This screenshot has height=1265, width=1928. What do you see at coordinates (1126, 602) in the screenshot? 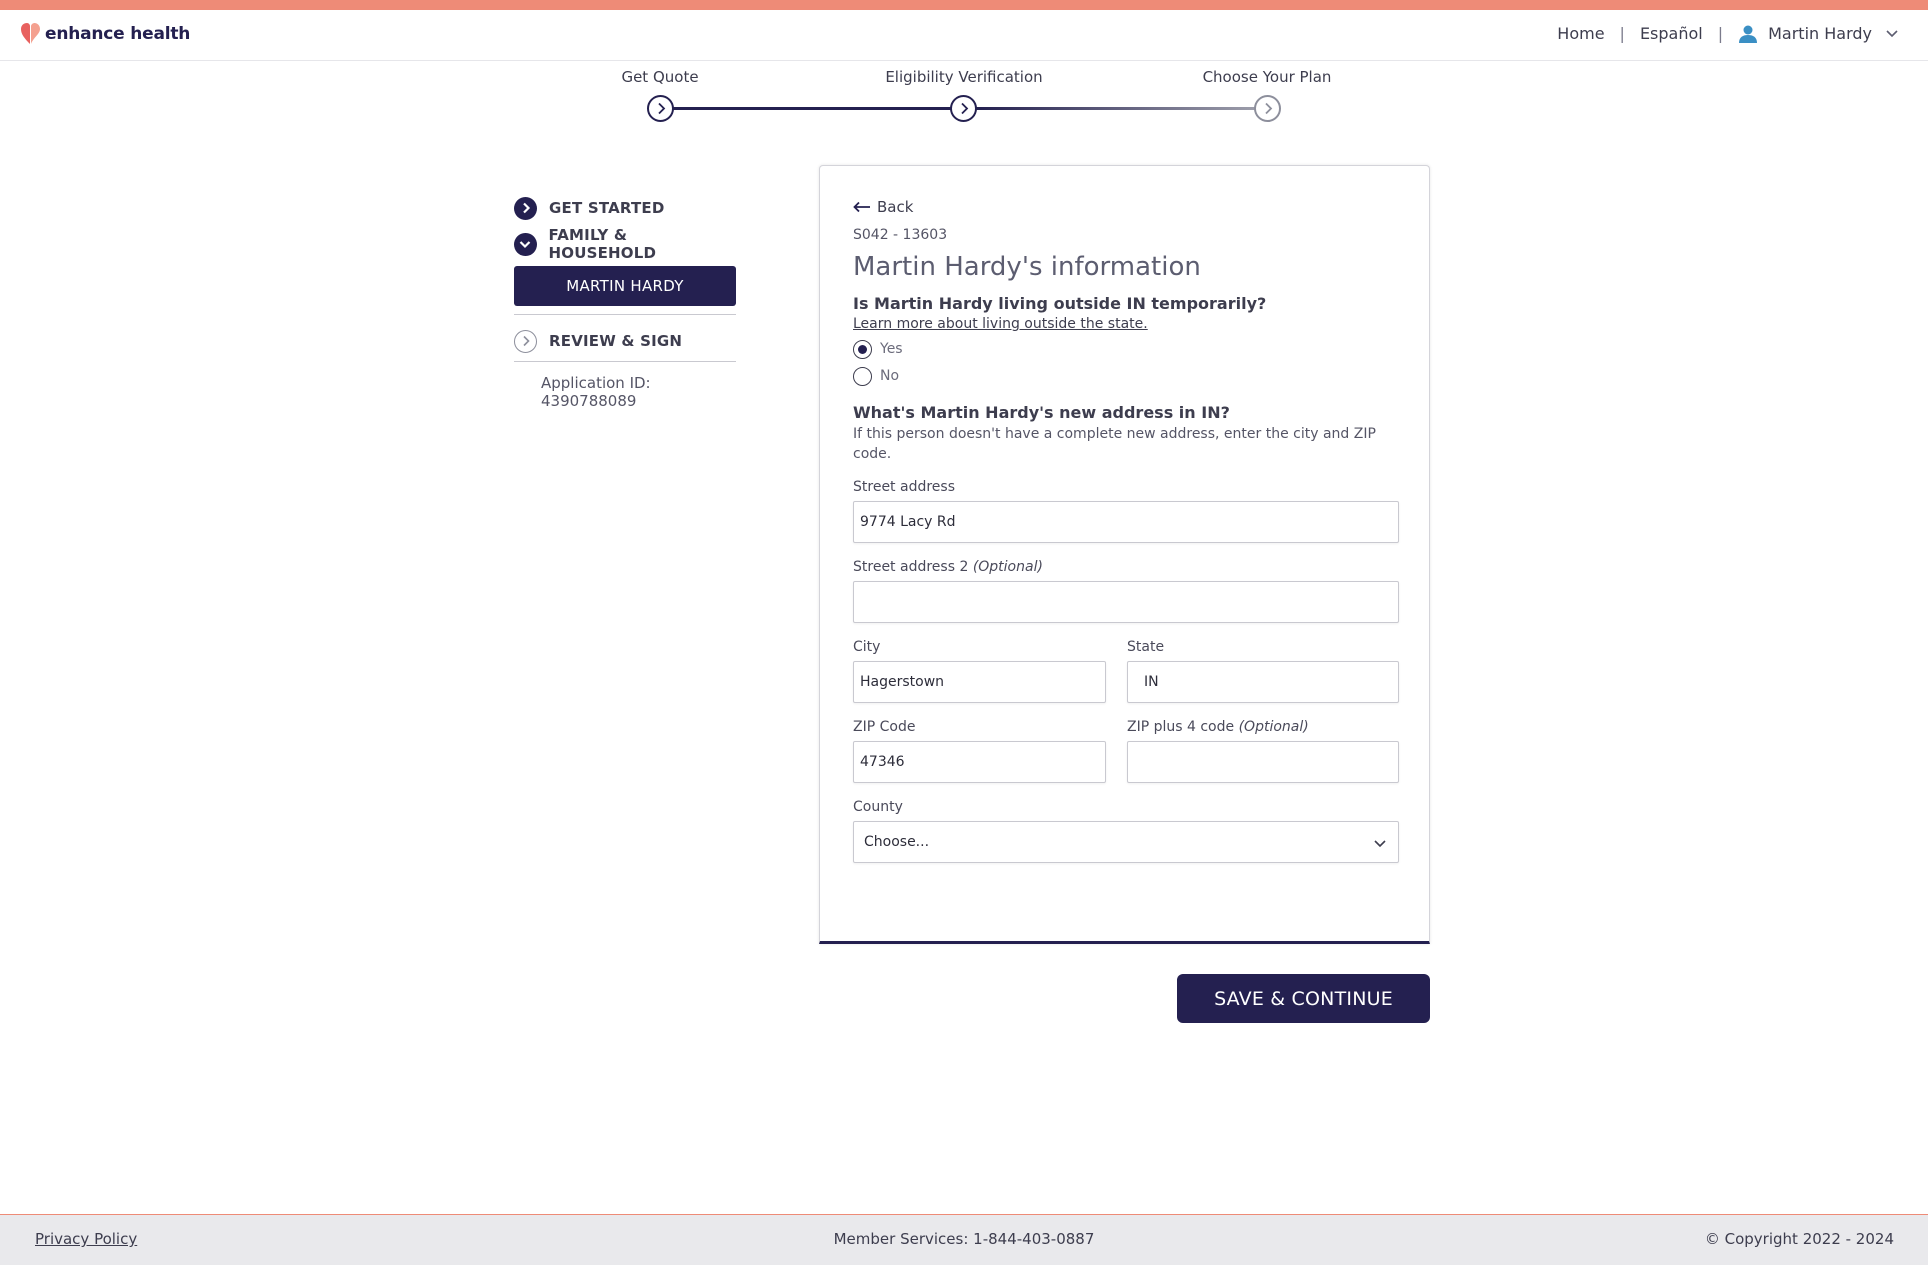
I see `street-address-2-input` at bounding box center [1126, 602].